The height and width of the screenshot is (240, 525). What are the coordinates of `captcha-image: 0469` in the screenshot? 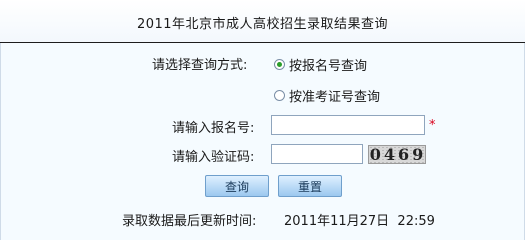 It's located at (397, 154).